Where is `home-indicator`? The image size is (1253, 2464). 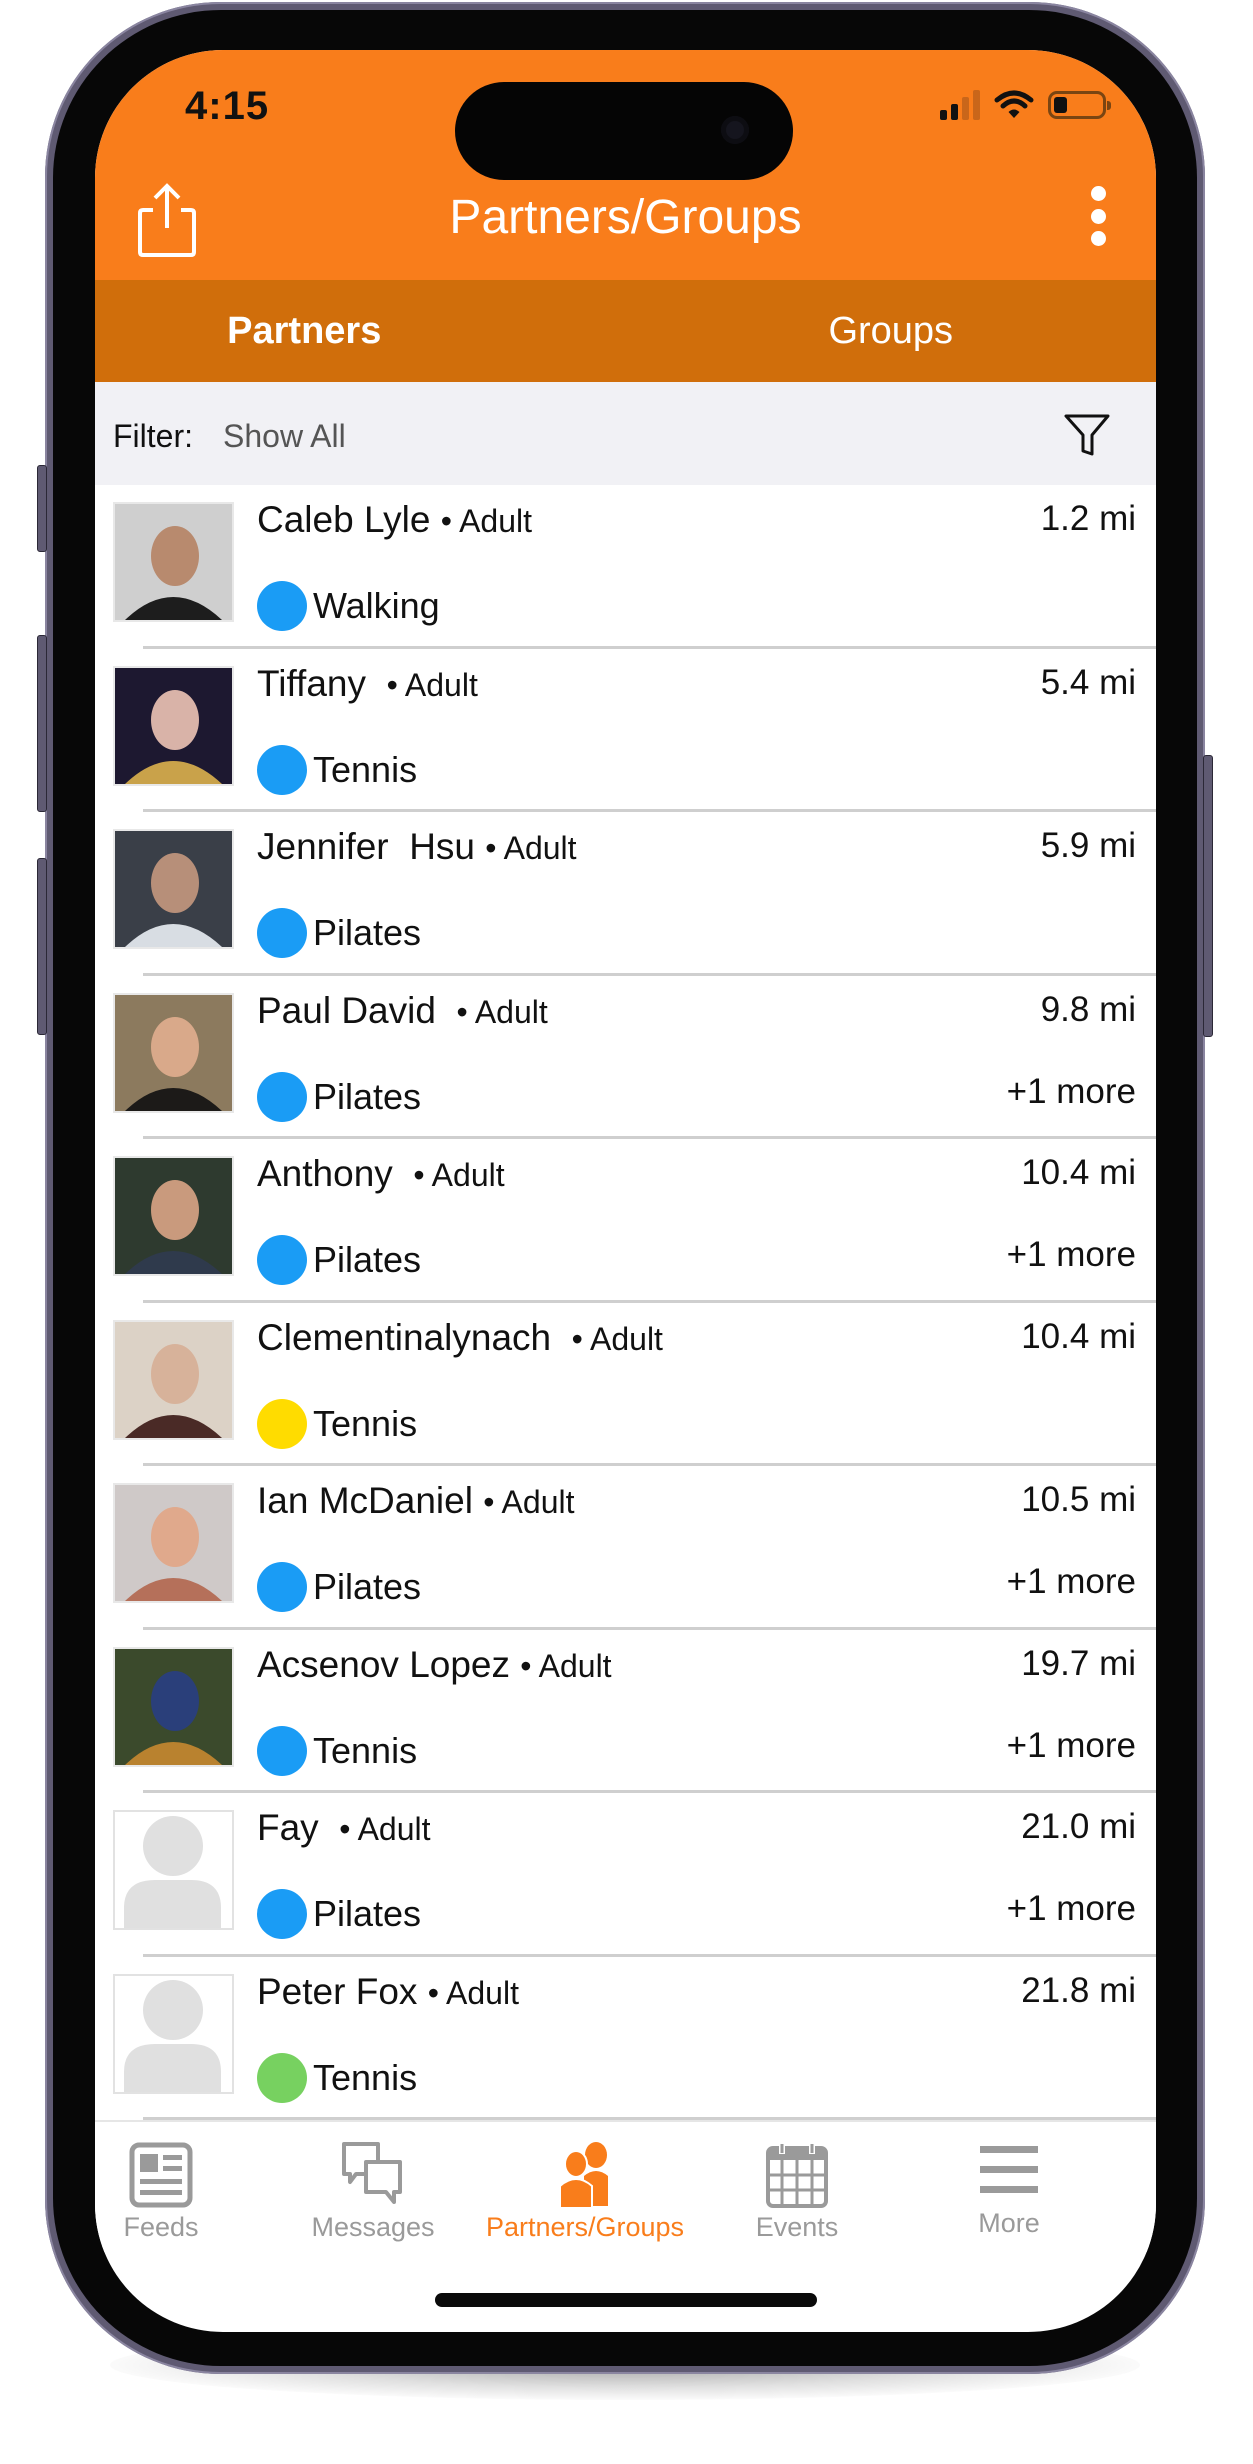
home-indicator is located at coordinates (626, 2300).